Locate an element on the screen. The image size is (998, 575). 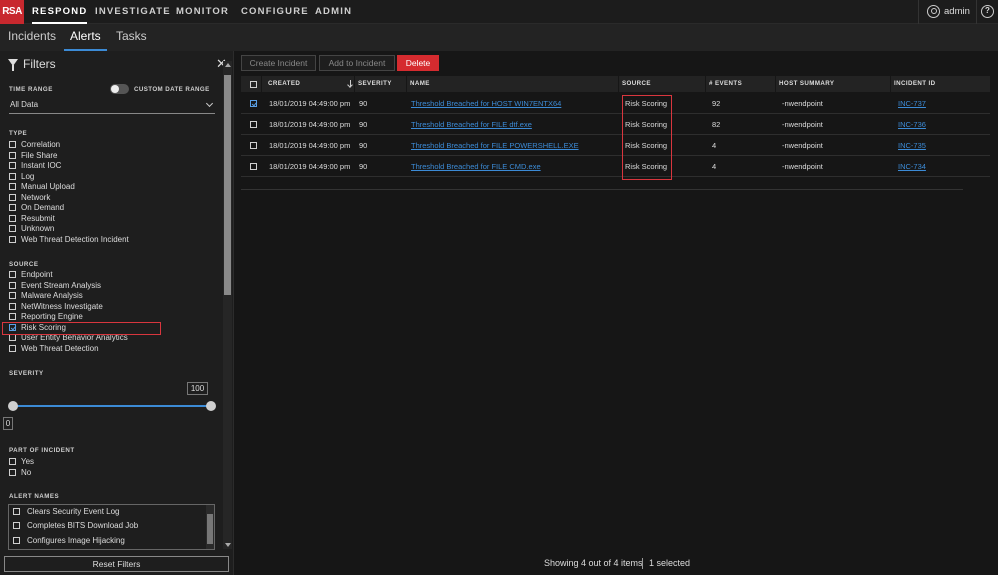
source-label: SOURCE is located at coordinates (24, 264).